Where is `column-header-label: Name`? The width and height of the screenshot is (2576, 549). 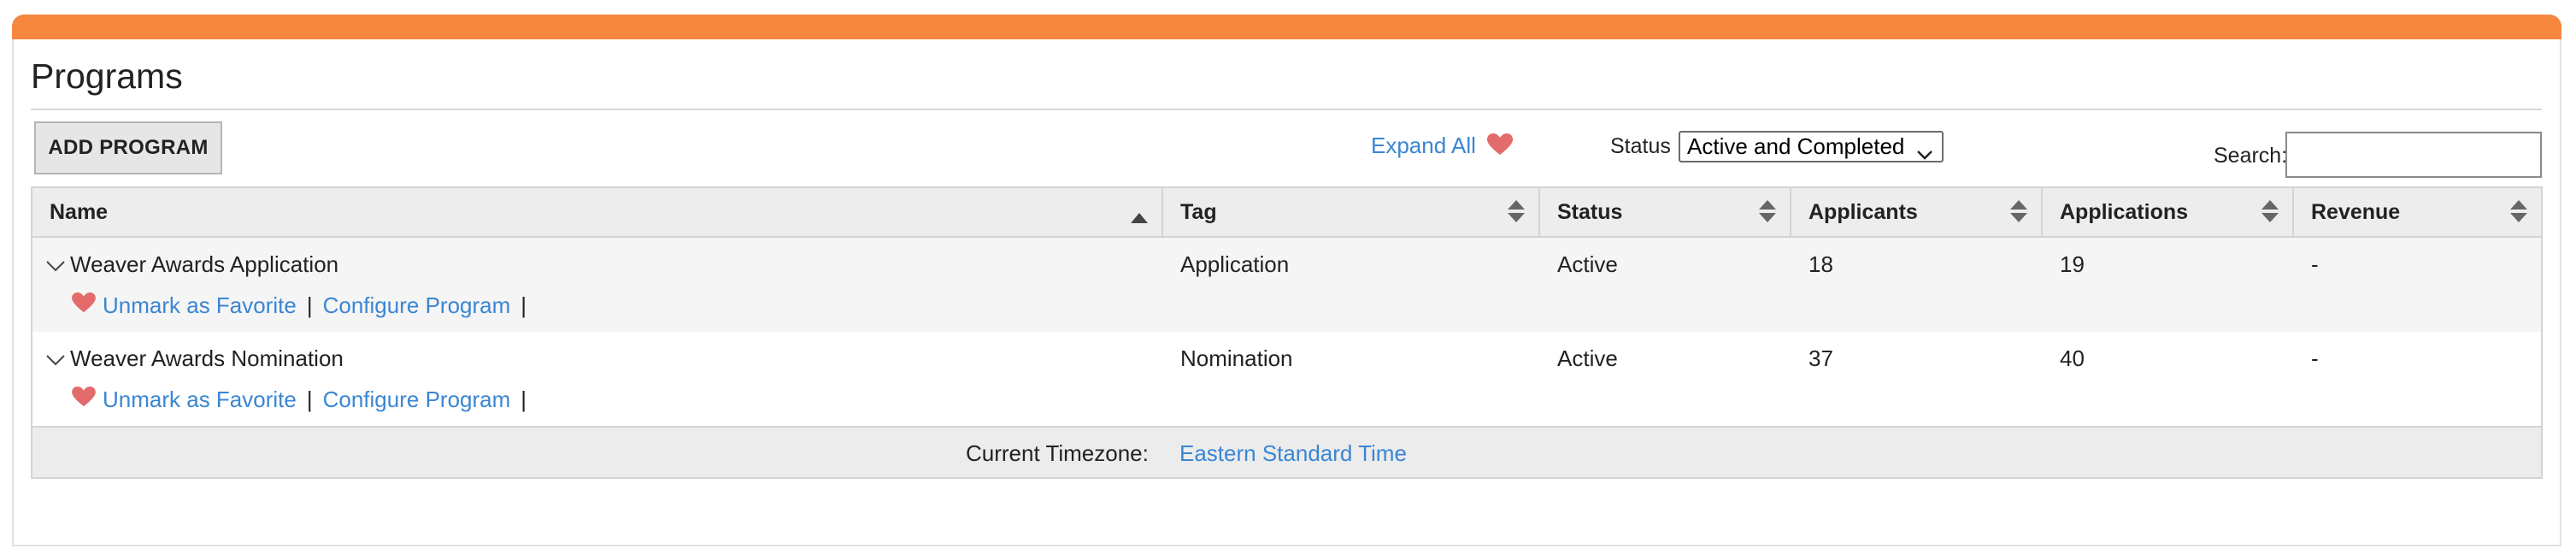
column-header-label: Name is located at coordinates (79, 211).